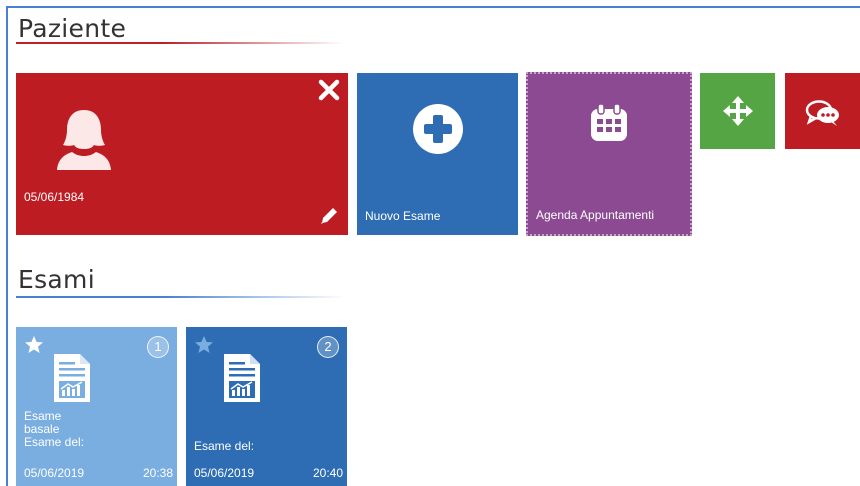  I want to click on agenda-label: Agenda Appuntamenti, so click(595, 215).